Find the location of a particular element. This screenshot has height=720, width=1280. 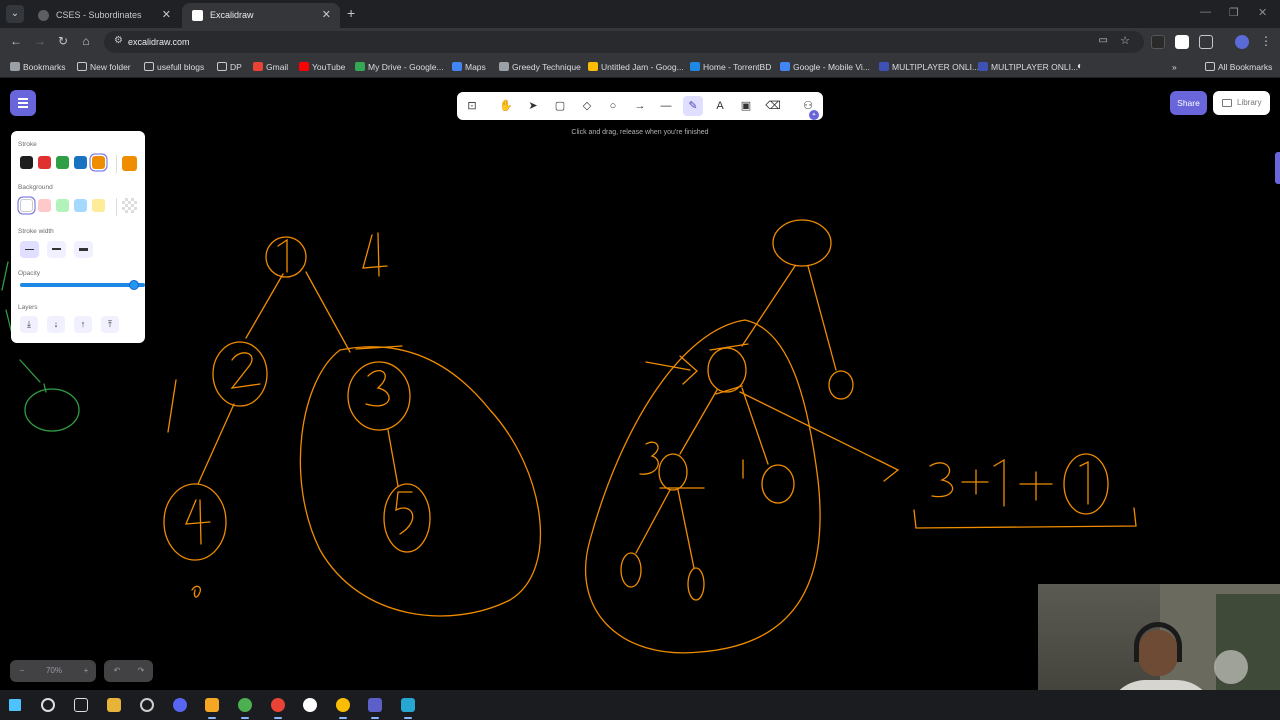

bookmark-item: Gmail is located at coordinates (270, 67).